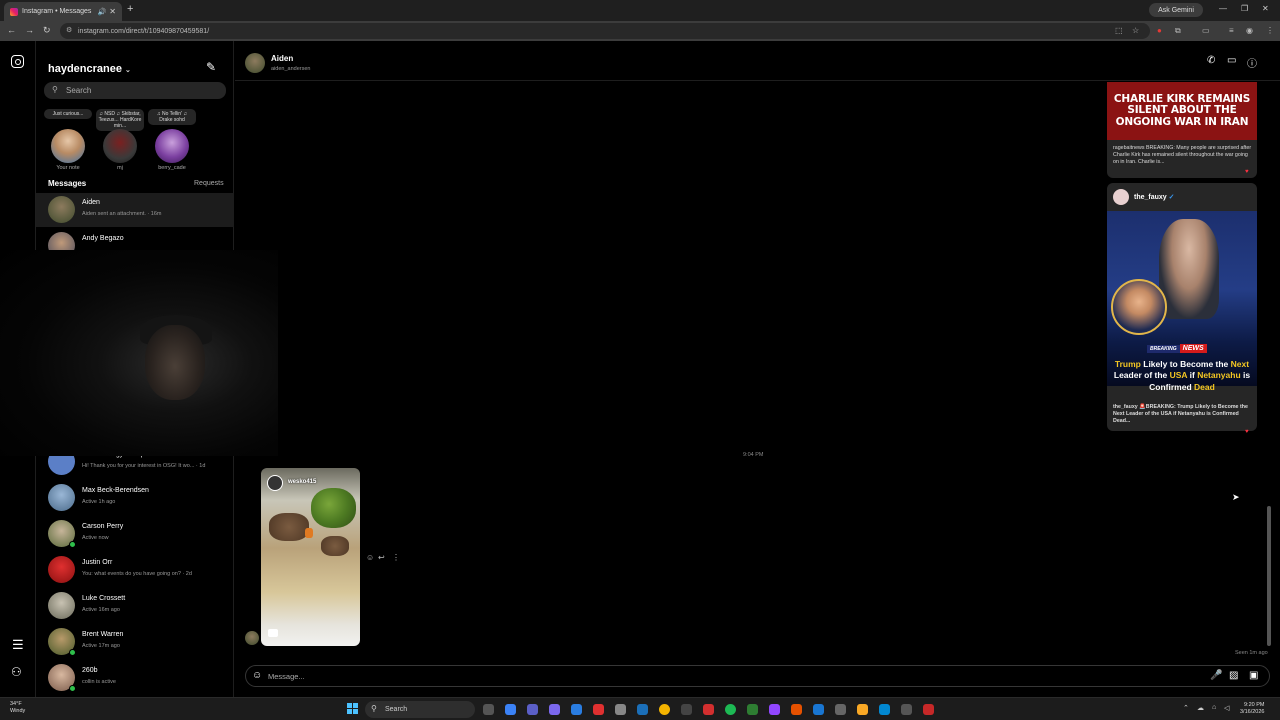 This screenshot has height=720, width=1280. What do you see at coordinates (18, 645) in the screenshot?
I see `more-menu-icon: ☰` at bounding box center [18, 645].